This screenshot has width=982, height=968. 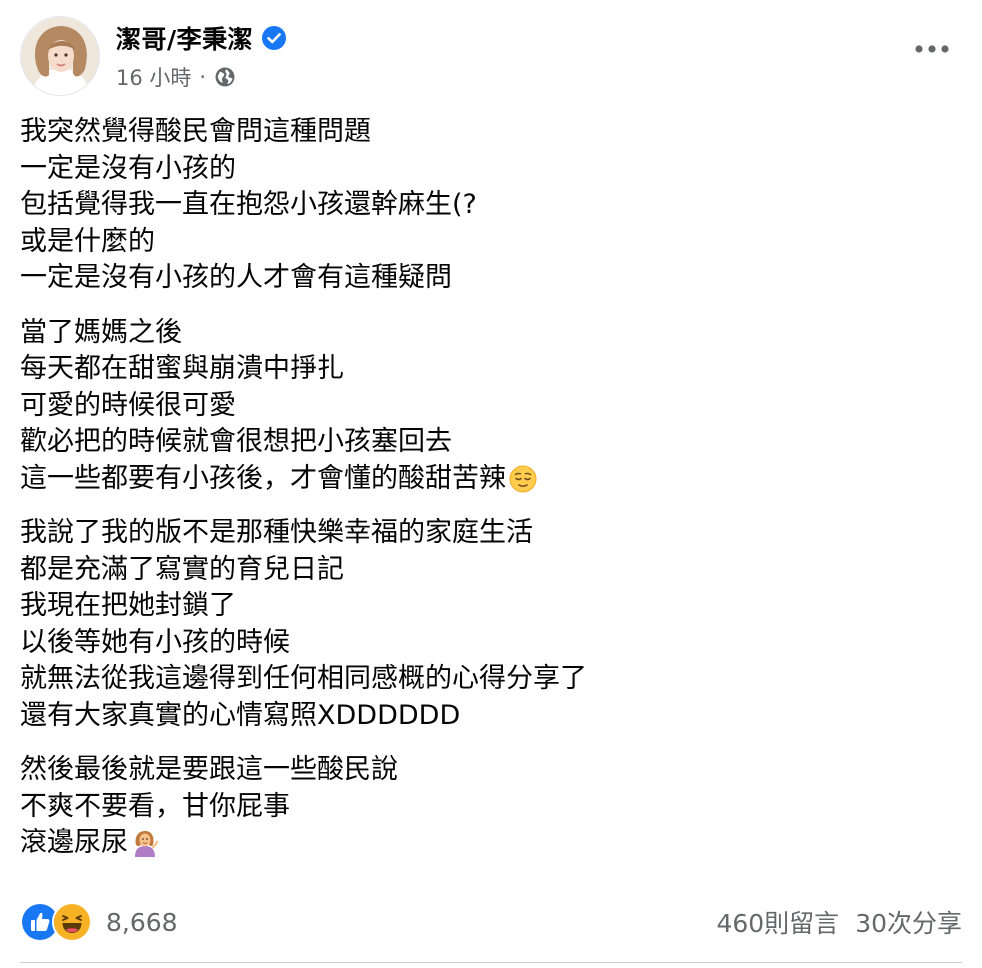 I want to click on verified-badge-icon, so click(x=274, y=38).